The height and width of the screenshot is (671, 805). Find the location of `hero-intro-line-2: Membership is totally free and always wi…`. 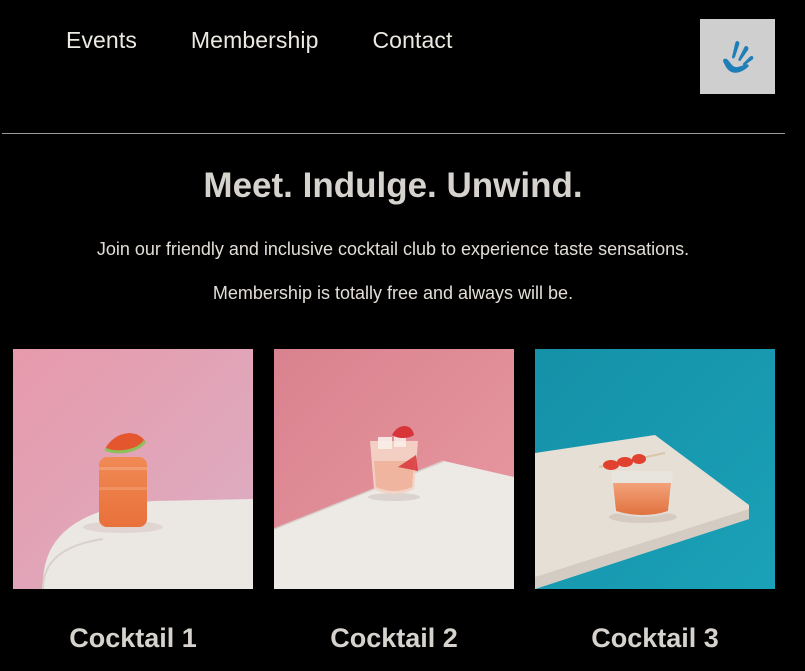

hero-intro-line-2: Membership is totally free and always wi… is located at coordinates (393, 293).